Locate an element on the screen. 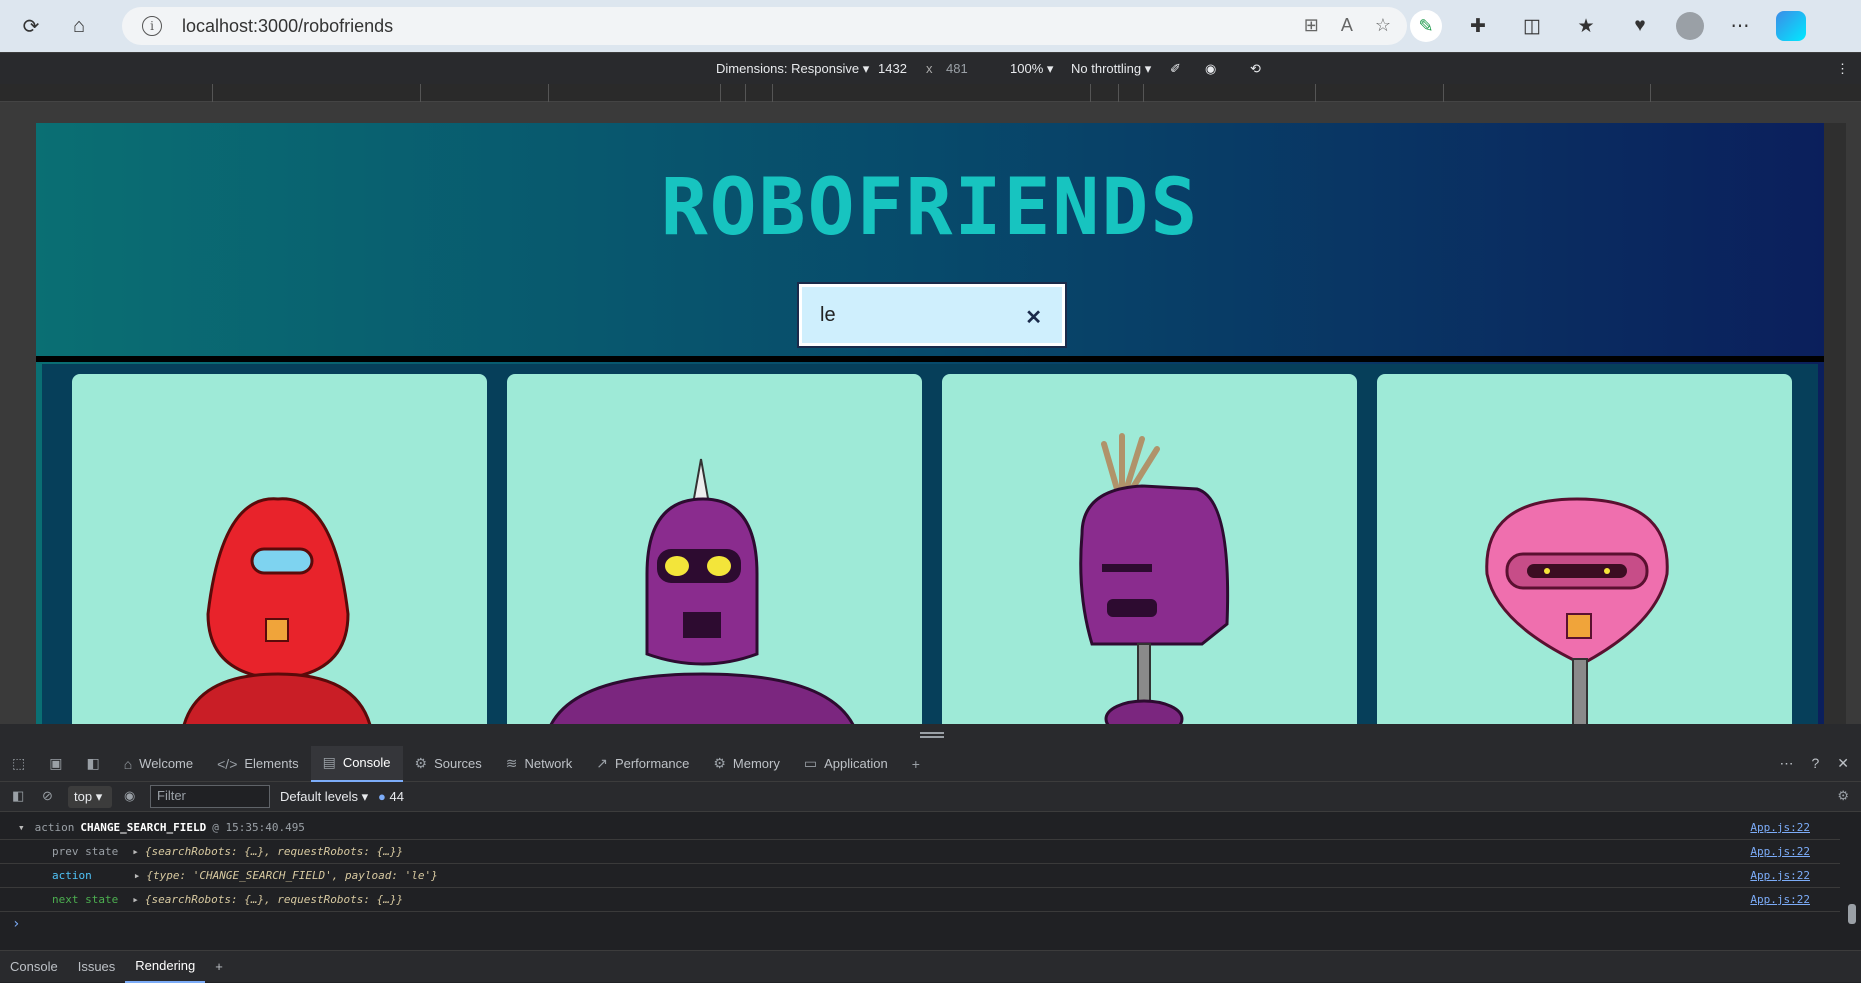 The width and height of the screenshot is (1861, 983). extensions-icon: ✚ is located at coordinates (1478, 26).